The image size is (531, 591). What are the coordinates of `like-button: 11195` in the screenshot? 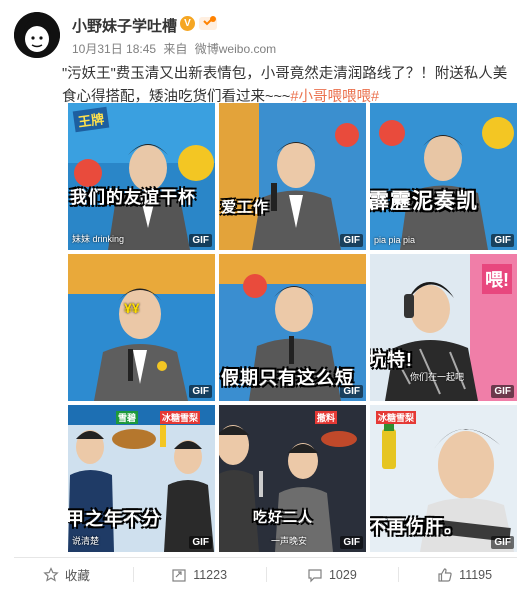 It's located at (464, 574).